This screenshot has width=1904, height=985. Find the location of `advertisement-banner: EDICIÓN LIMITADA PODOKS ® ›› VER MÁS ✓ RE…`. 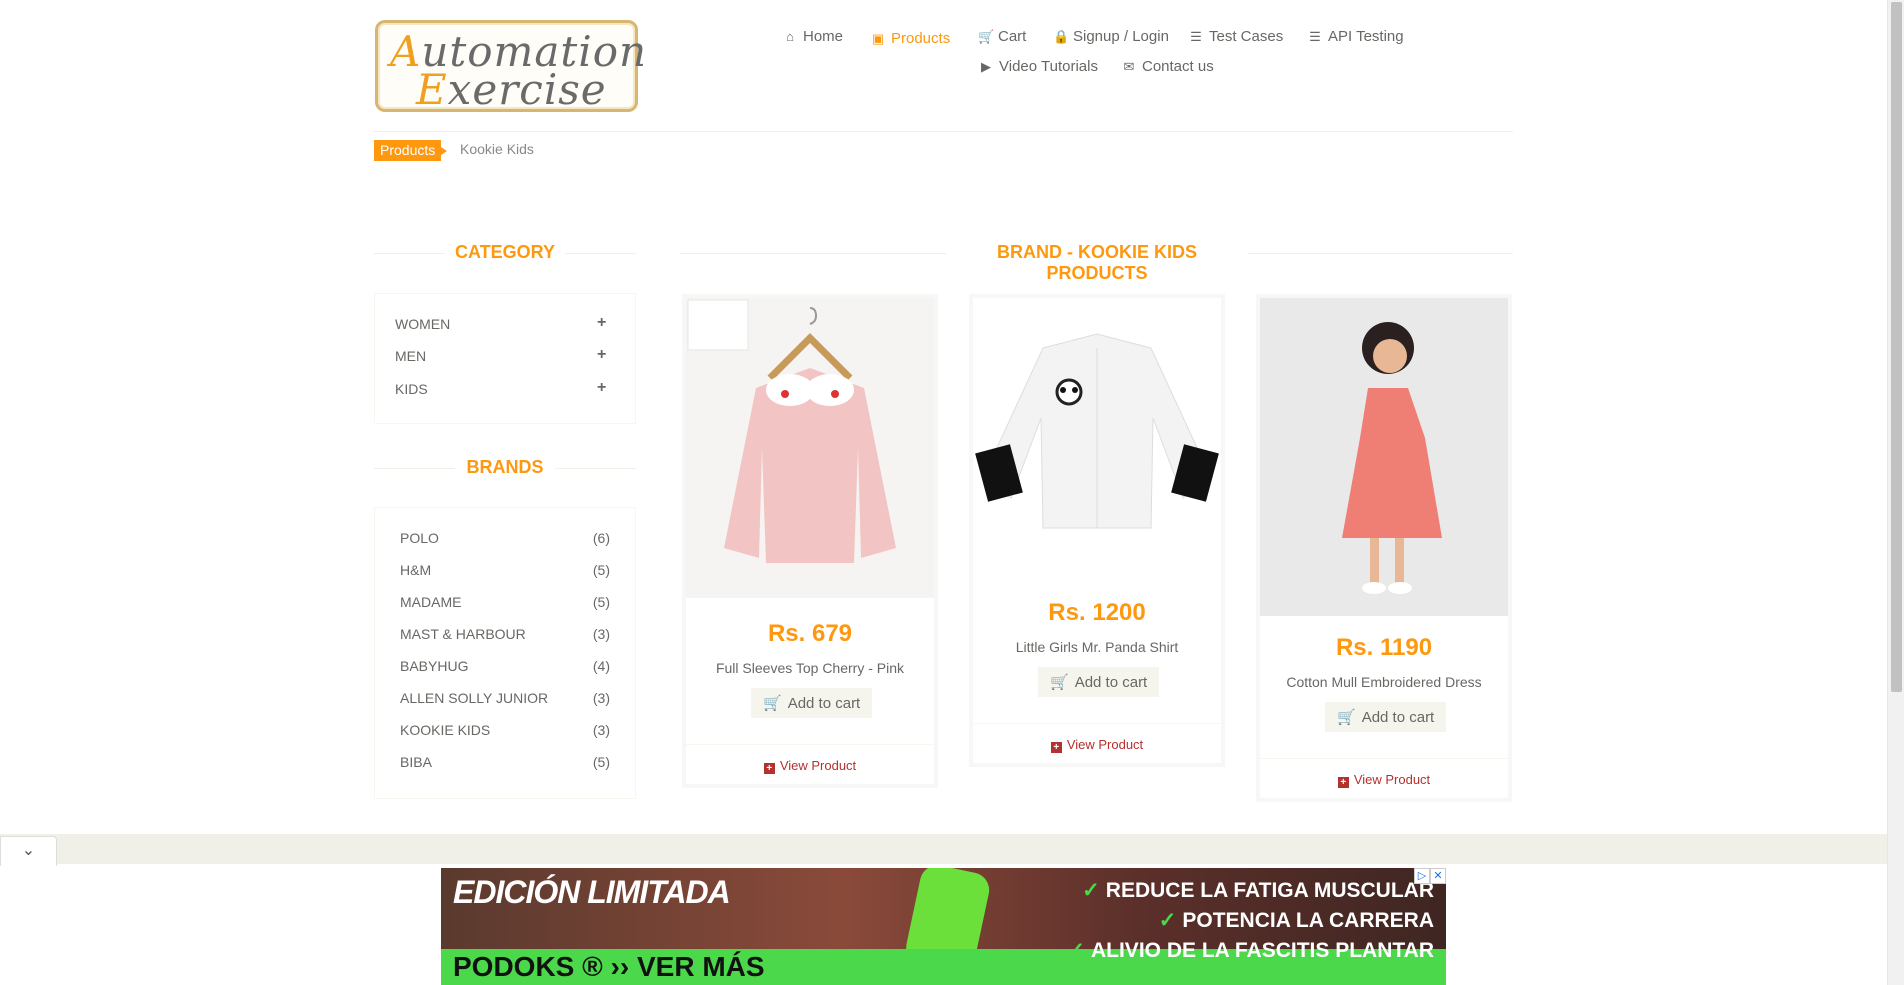

advertisement-banner: EDICIÓN LIMITADA PODOKS ® ›› VER MÁS ✓ RE… is located at coordinates (943, 926).